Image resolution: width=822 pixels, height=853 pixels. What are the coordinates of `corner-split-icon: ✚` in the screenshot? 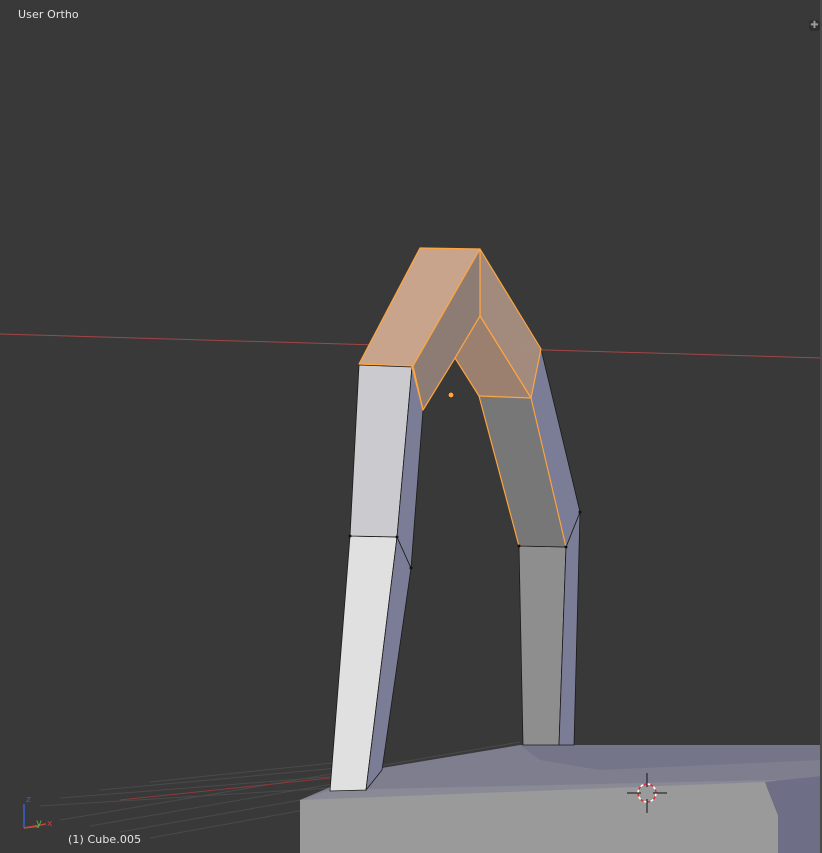 It's located at (814, 25).